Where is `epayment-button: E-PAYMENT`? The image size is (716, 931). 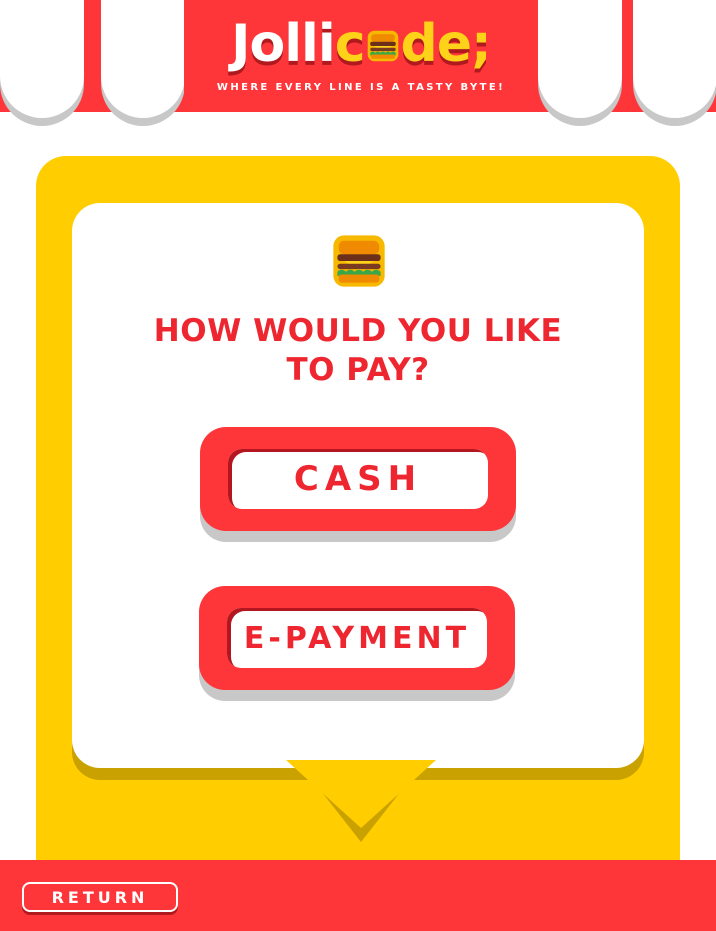 epayment-button: E-PAYMENT is located at coordinates (357, 638).